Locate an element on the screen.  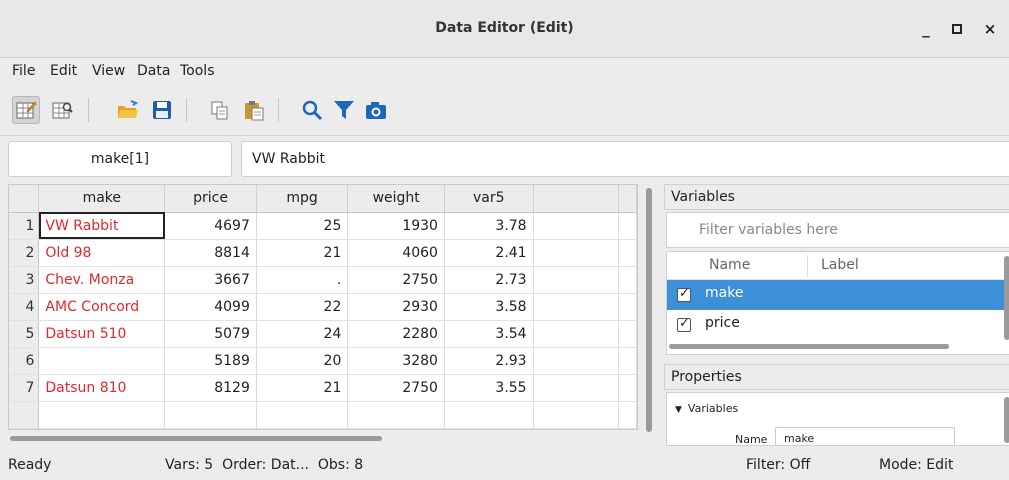
properties-section-variables: ▼ Variables is located at coordinates (706, 408).